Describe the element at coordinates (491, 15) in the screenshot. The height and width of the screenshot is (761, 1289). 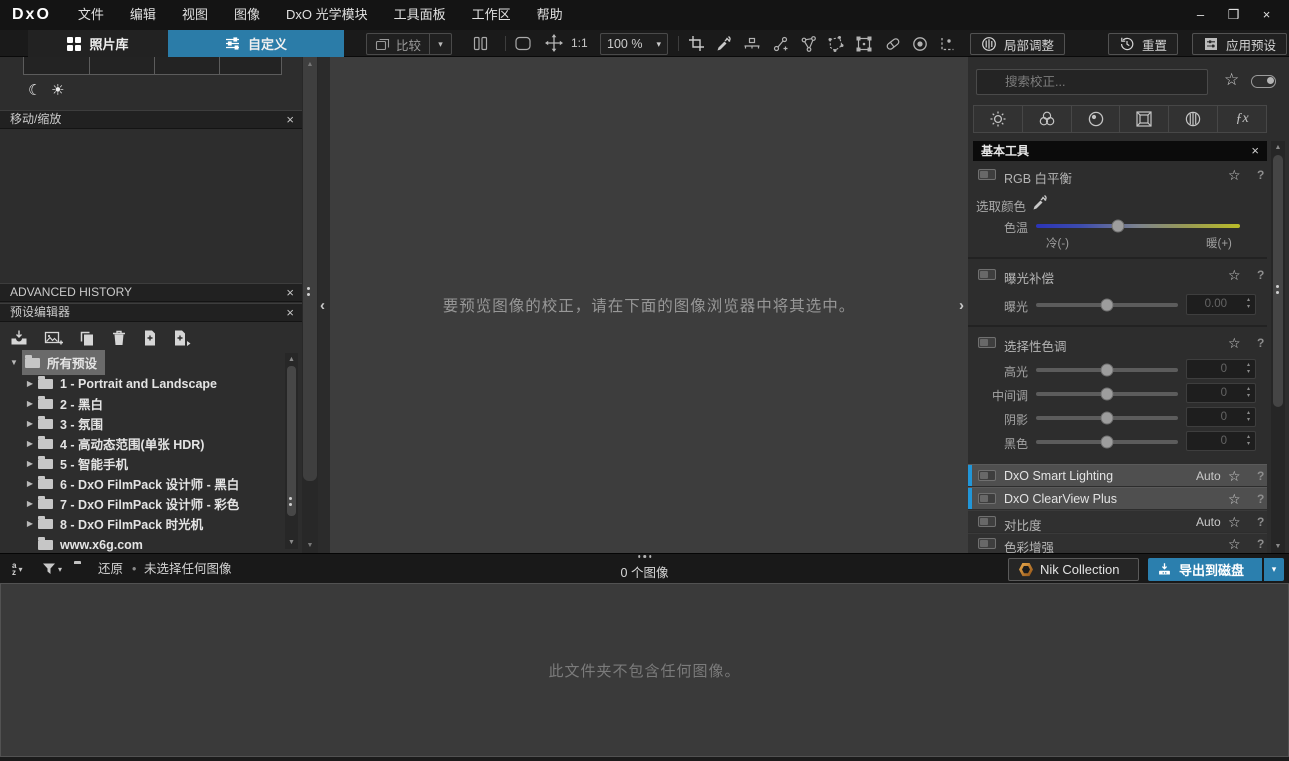
I see `menu-workspace: 工作区` at that location.